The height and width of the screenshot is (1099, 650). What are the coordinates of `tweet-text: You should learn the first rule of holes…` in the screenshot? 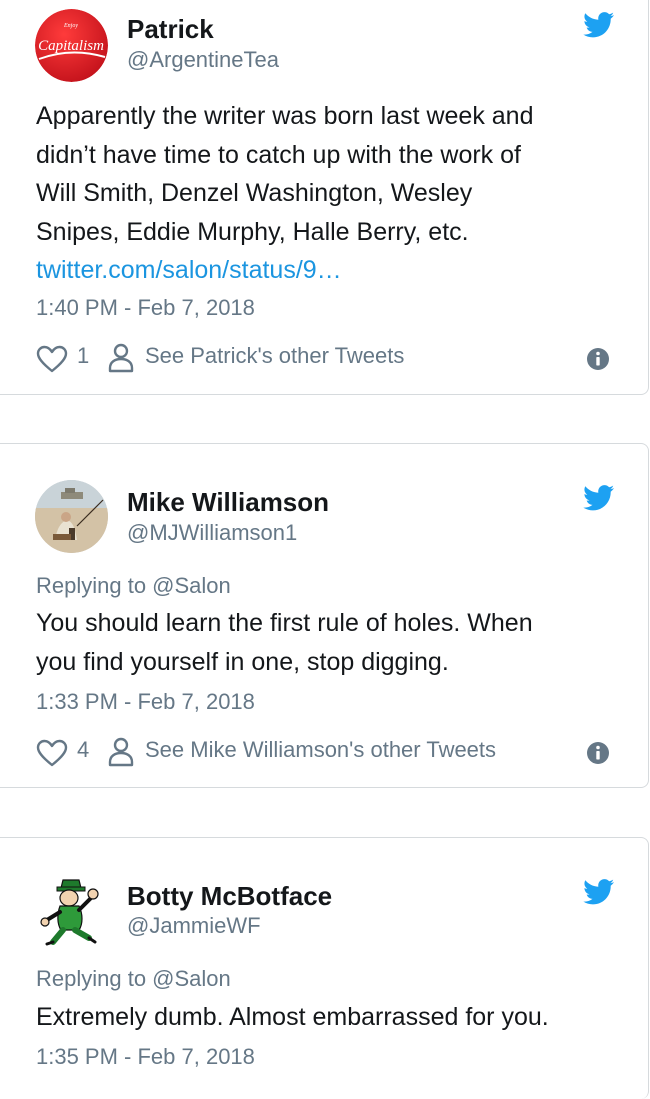 It's located at (331, 642).